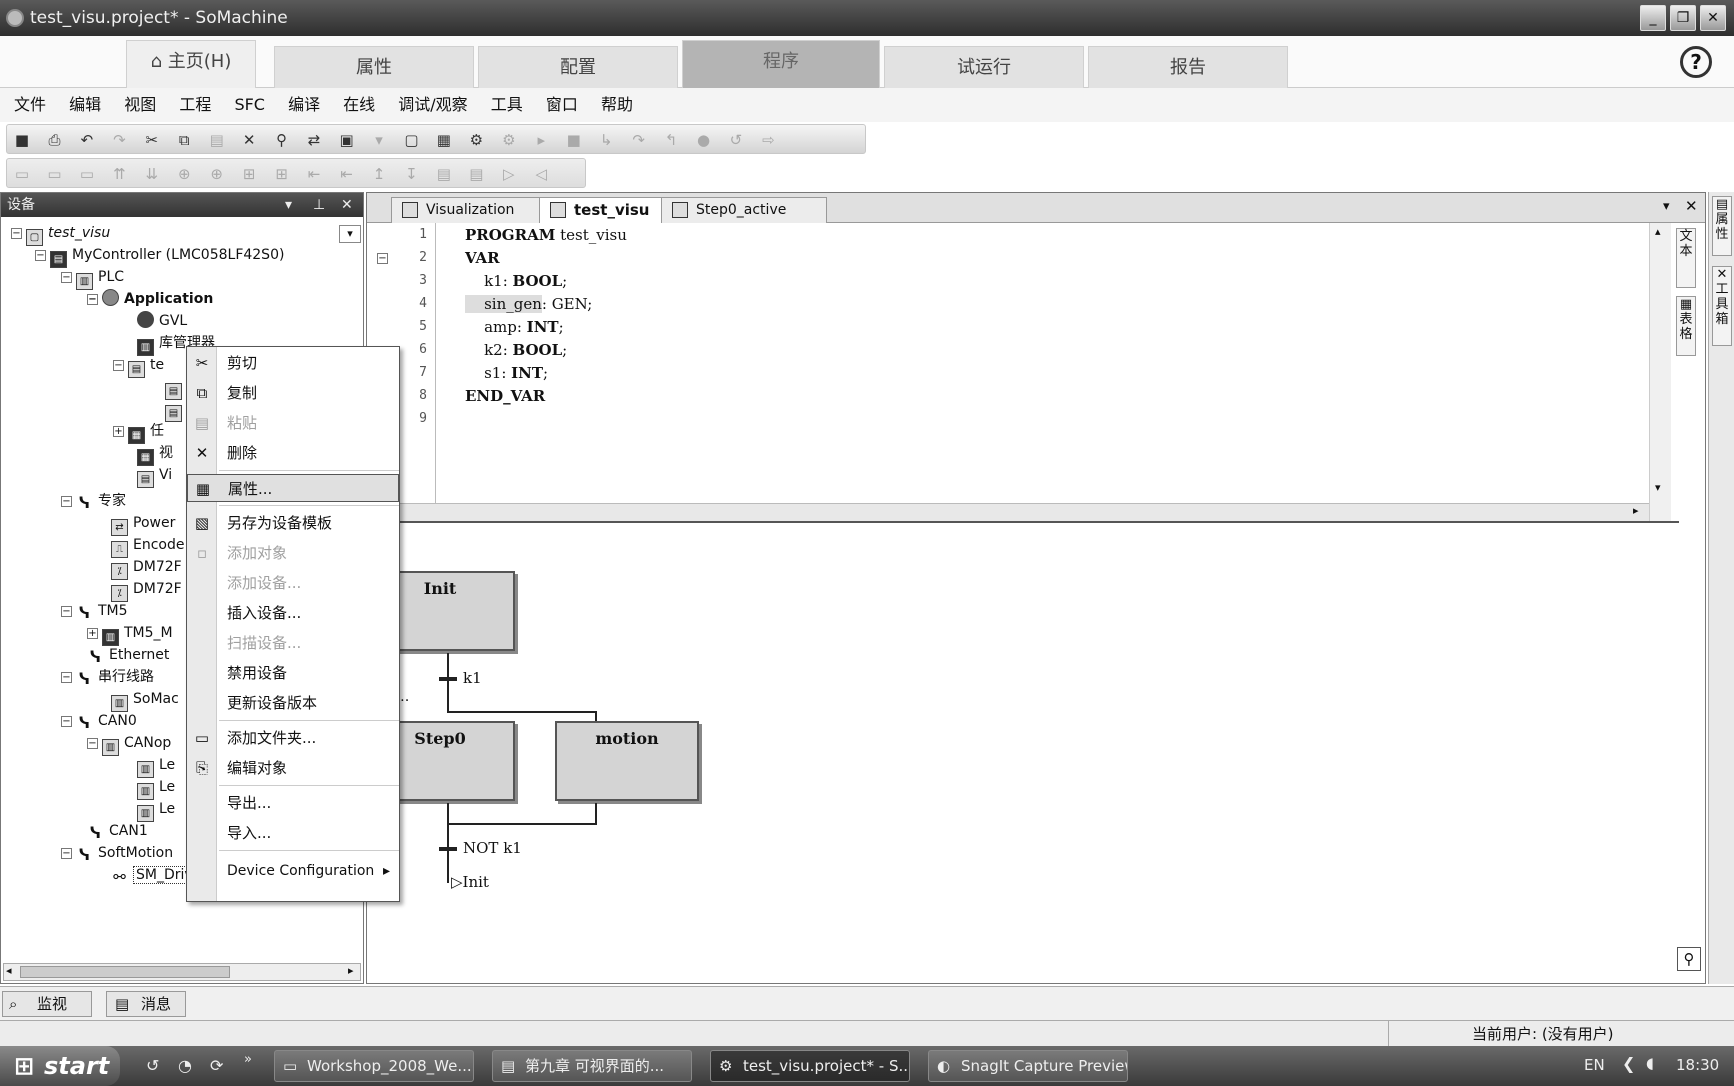 This screenshot has height=1086, width=1734. I want to click on menu-item-update-device: 更新设备版本, so click(293, 703).